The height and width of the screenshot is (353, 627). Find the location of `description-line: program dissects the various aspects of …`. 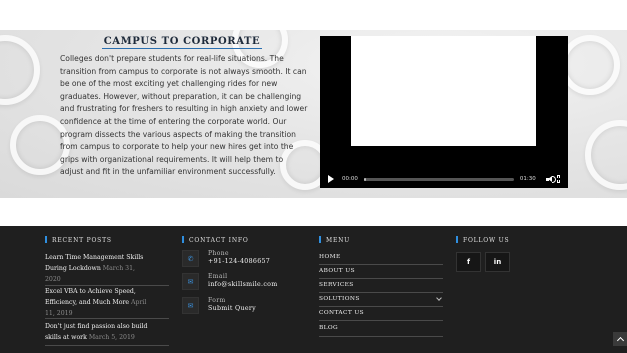

description-line: program dissects the various aspects of … is located at coordinates (178, 134).